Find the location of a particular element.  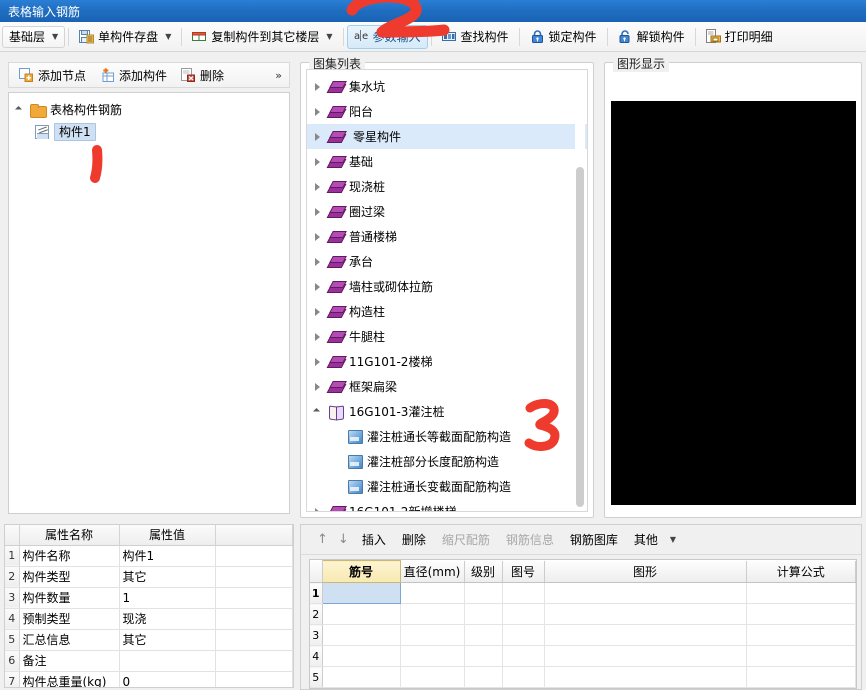

unlock-component-button: 解锁构件 is located at coordinates (651, 37).